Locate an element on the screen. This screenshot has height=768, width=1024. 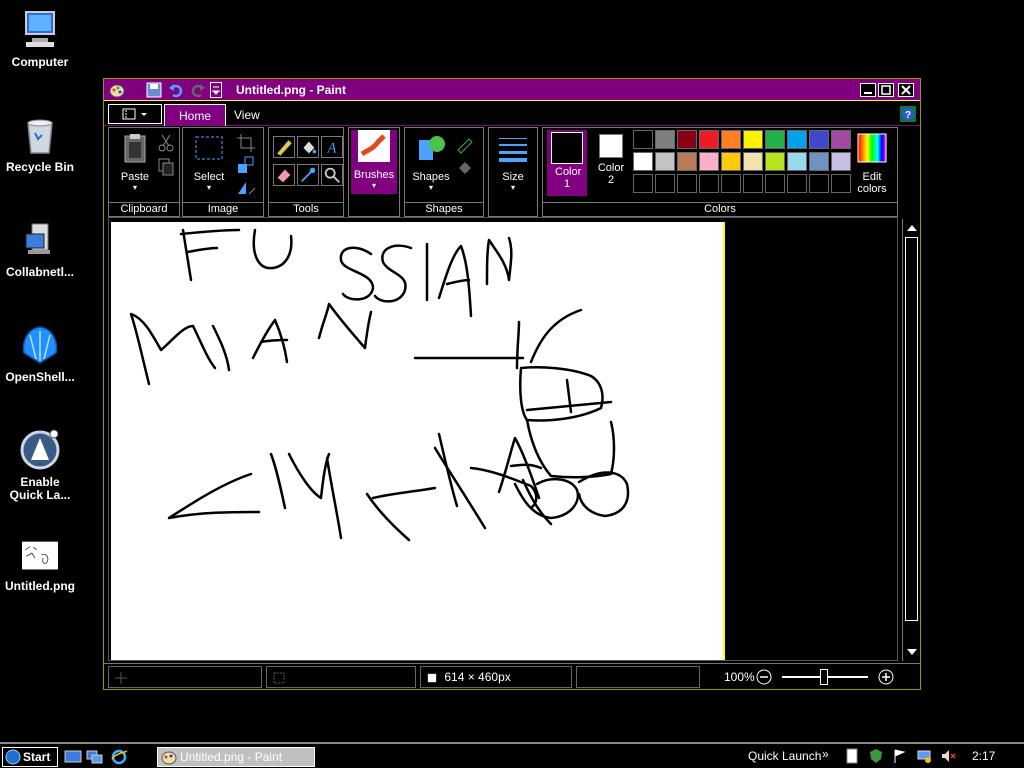
desktop-icon-untitled-png: Untitled.png is located at coordinates (40, 566).